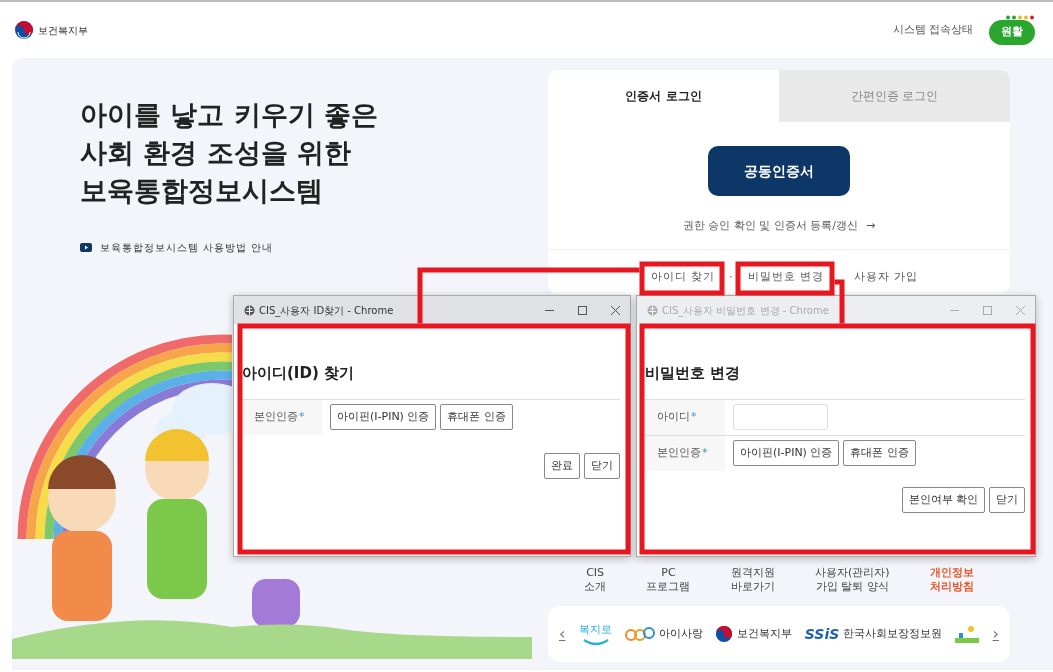  I want to click on account-link: 비밀번호 변경, so click(786, 275).